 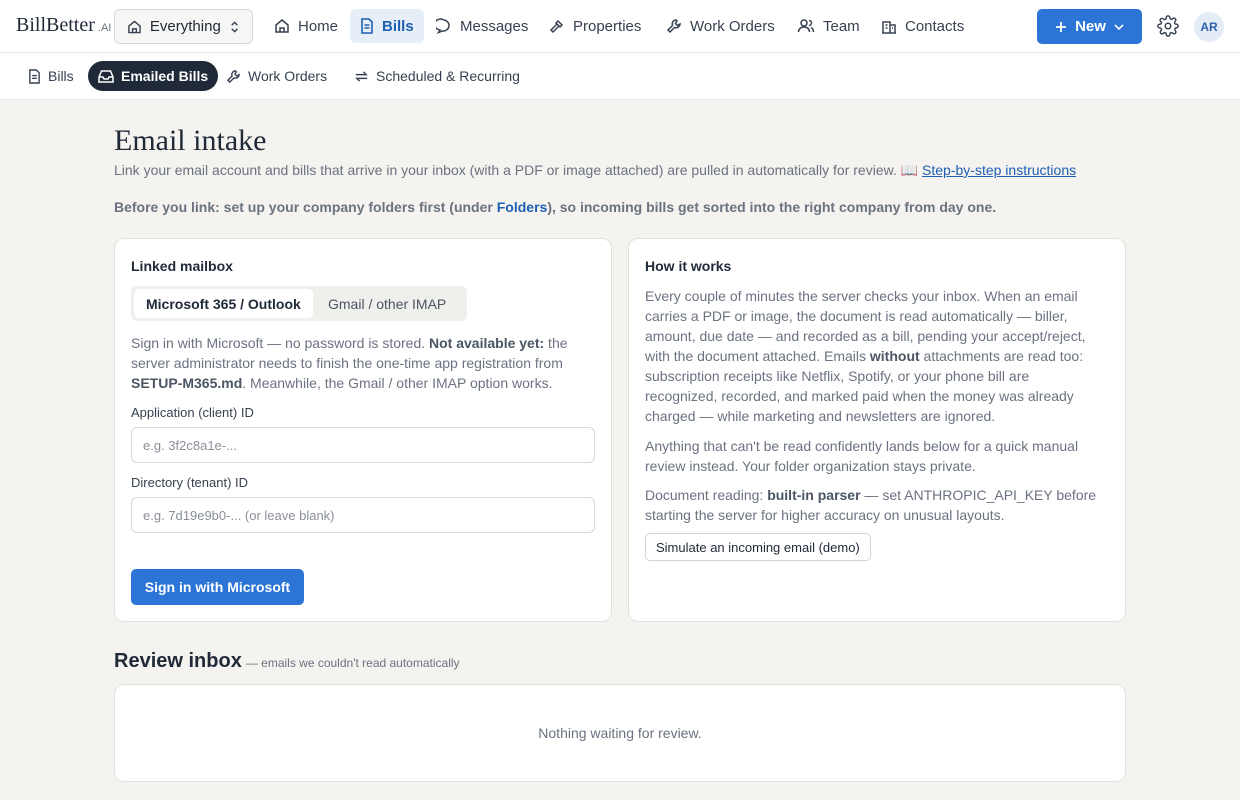 I want to click on not-available-label: Not available yet:, so click(x=487, y=343).